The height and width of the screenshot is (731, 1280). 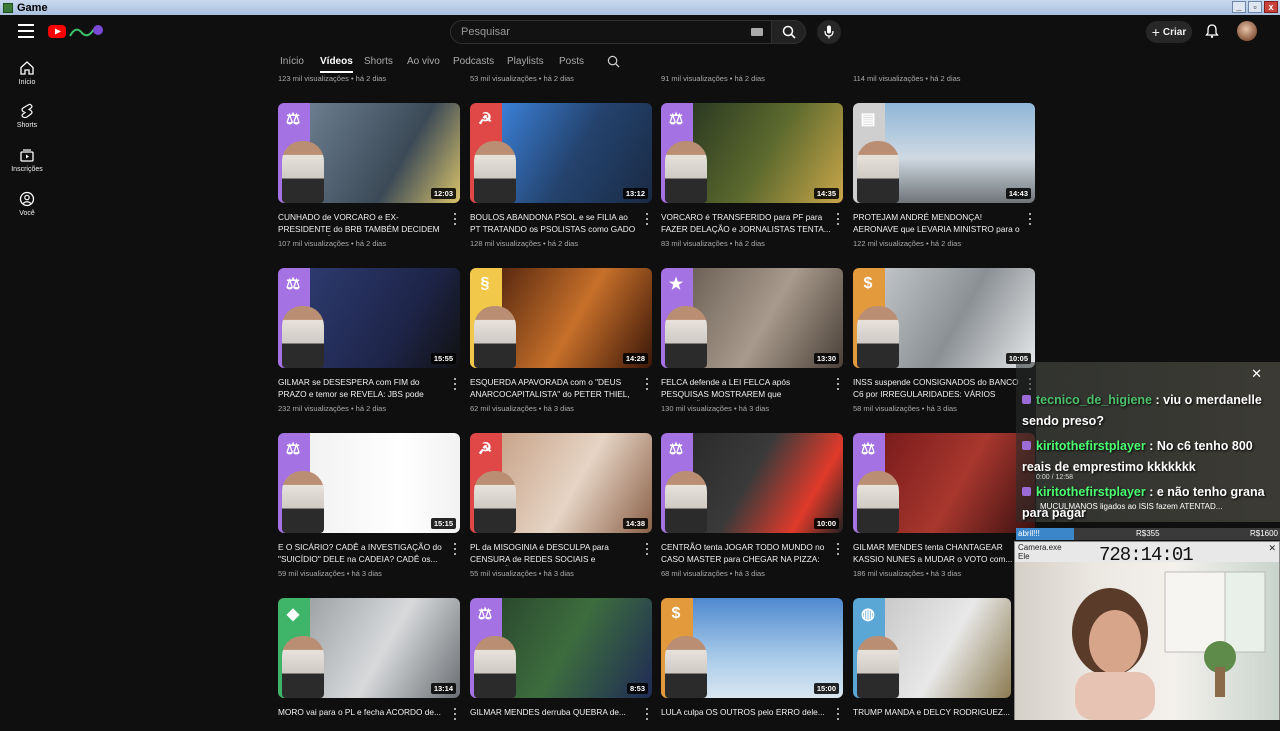 What do you see at coordinates (1018, 193) in the screenshot?
I see `duration-badge: 14:43` at bounding box center [1018, 193].